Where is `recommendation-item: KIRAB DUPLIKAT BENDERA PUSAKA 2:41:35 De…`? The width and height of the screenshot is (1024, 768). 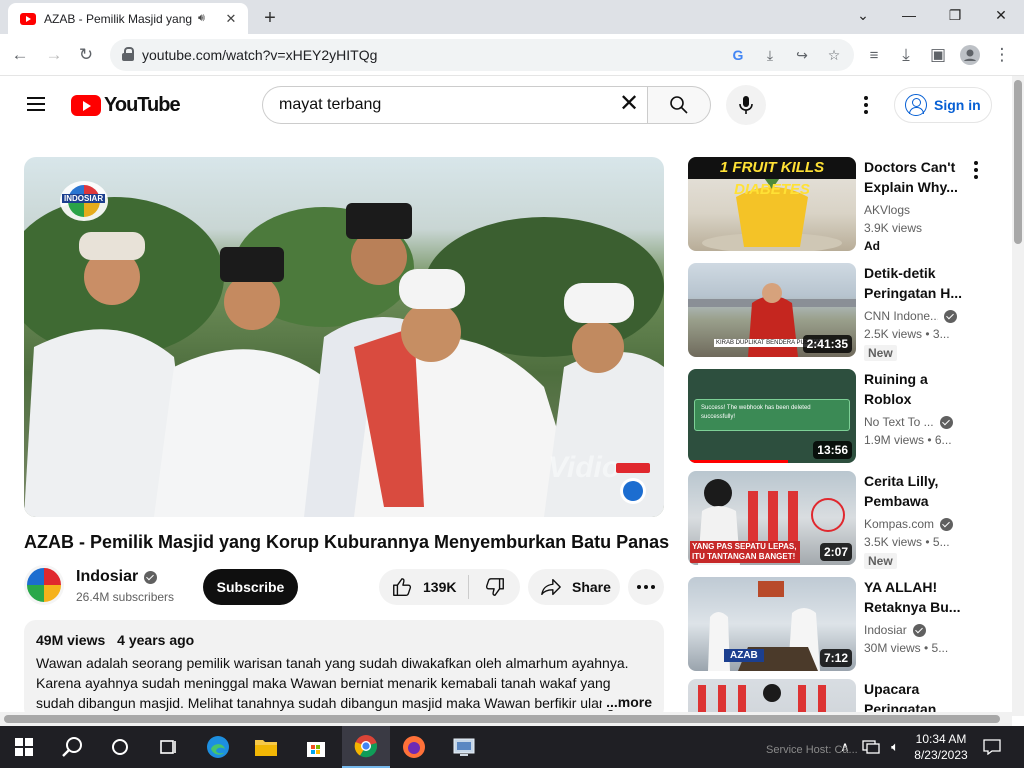 recommendation-item: KIRAB DUPLIKAT BENDERA PUSAKA 2:41:35 De… is located at coordinates (841, 312).